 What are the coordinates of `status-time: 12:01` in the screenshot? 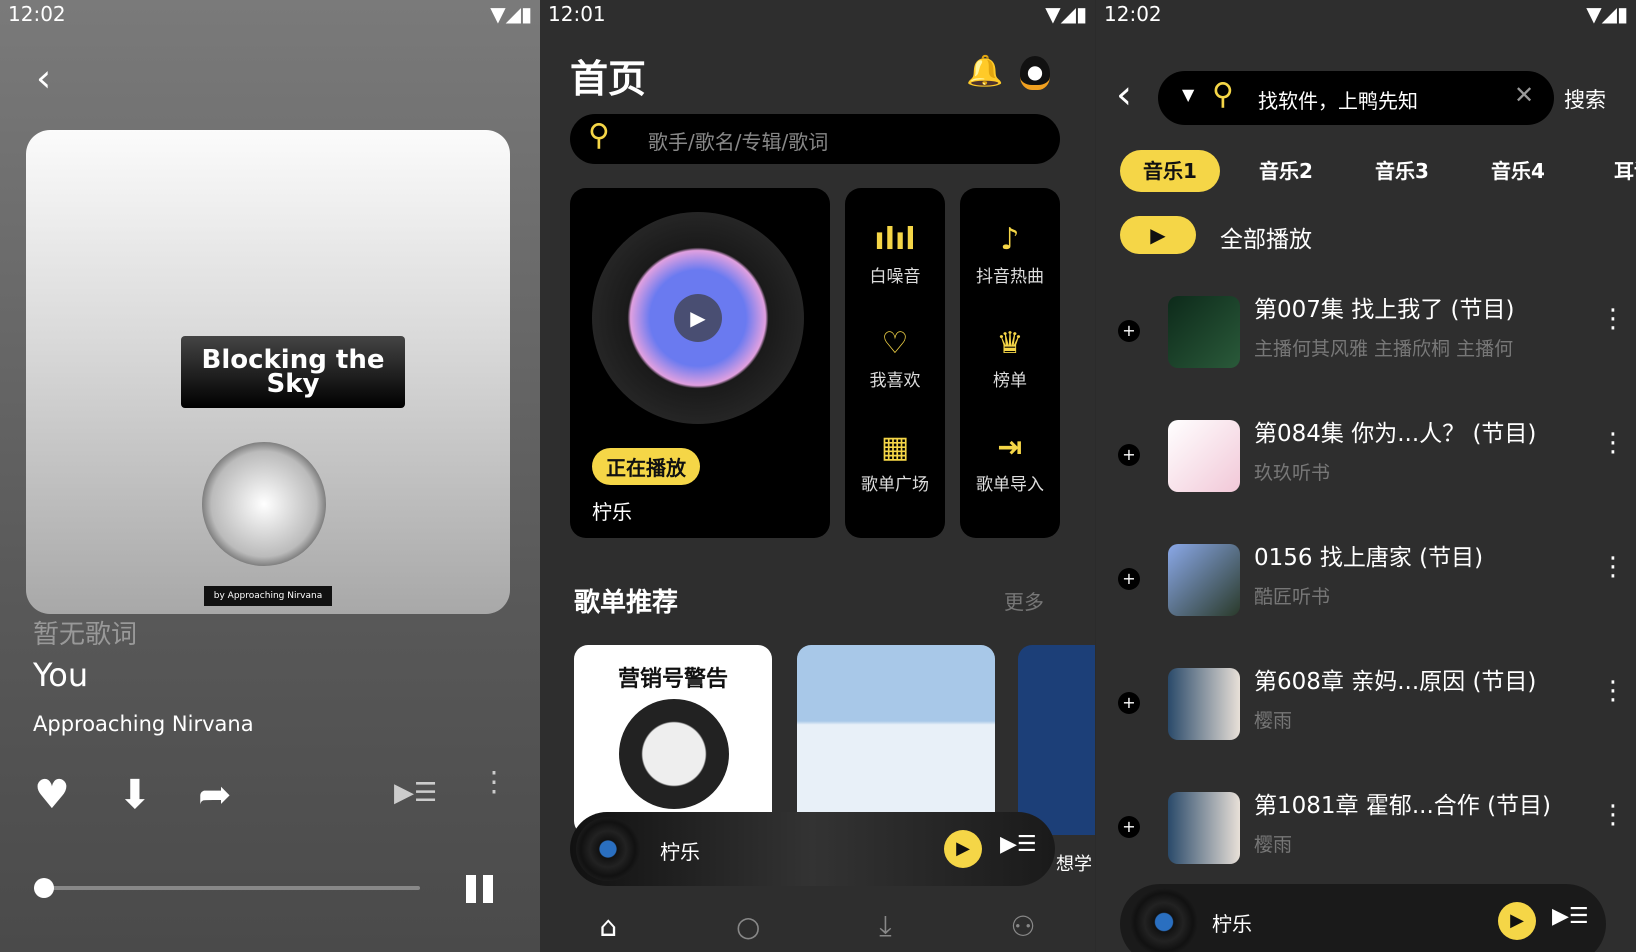 It's located at (577, 14).